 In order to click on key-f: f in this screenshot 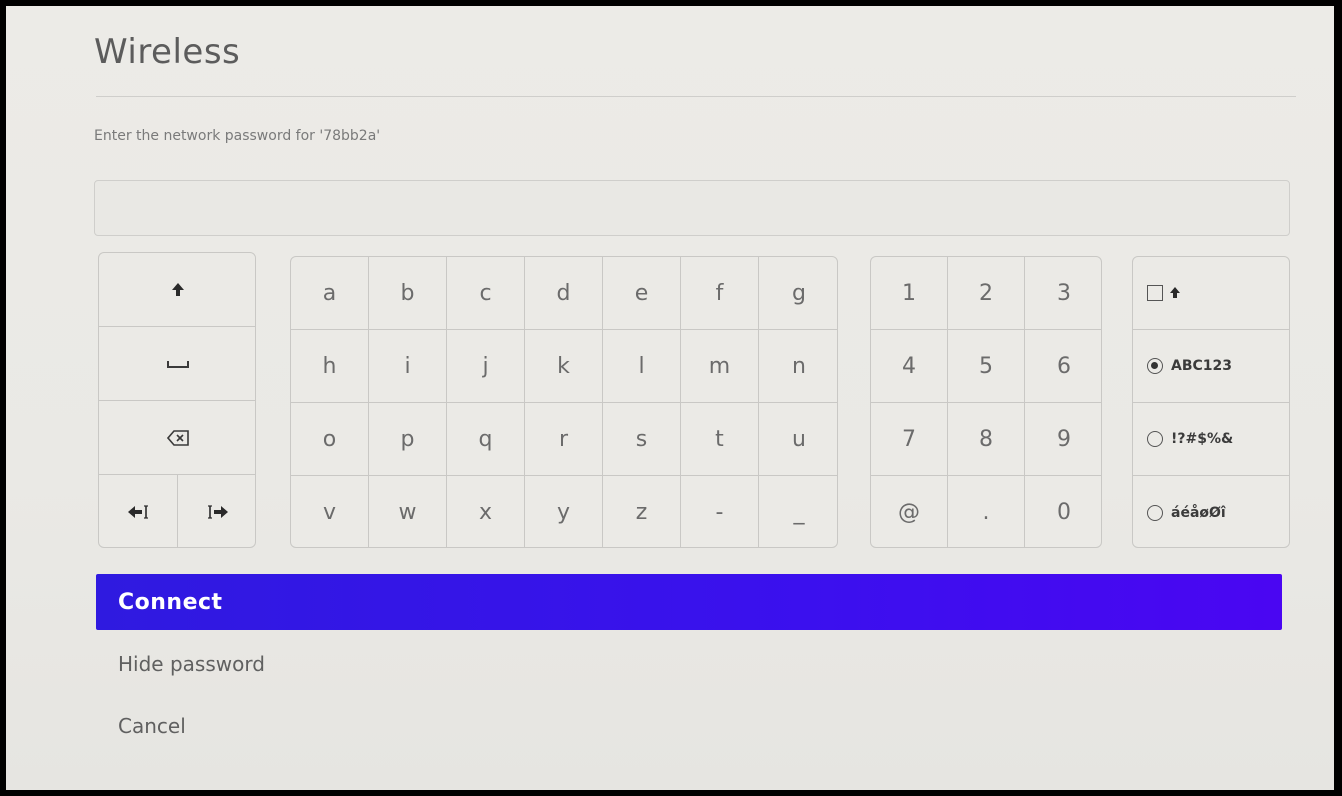, I will do `click(720, 293)`.